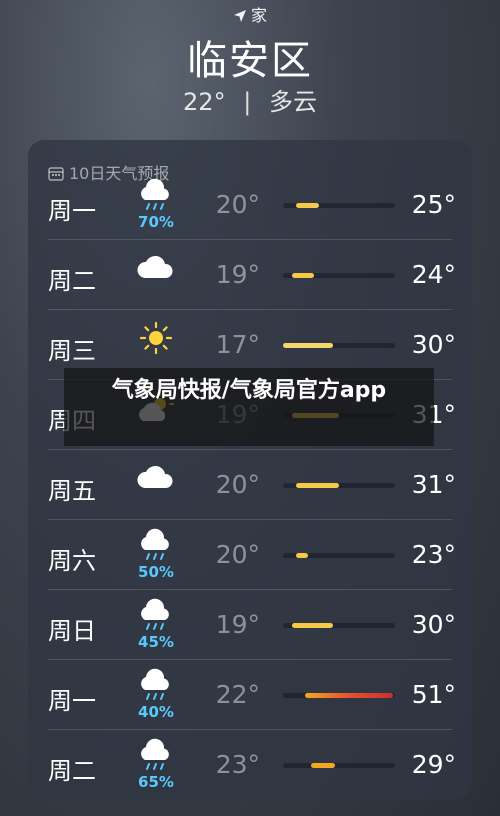 Image resolution: width=500 pixels, height=816 pixels. I want to click on precip-chance: 65%, so click(156, 782).